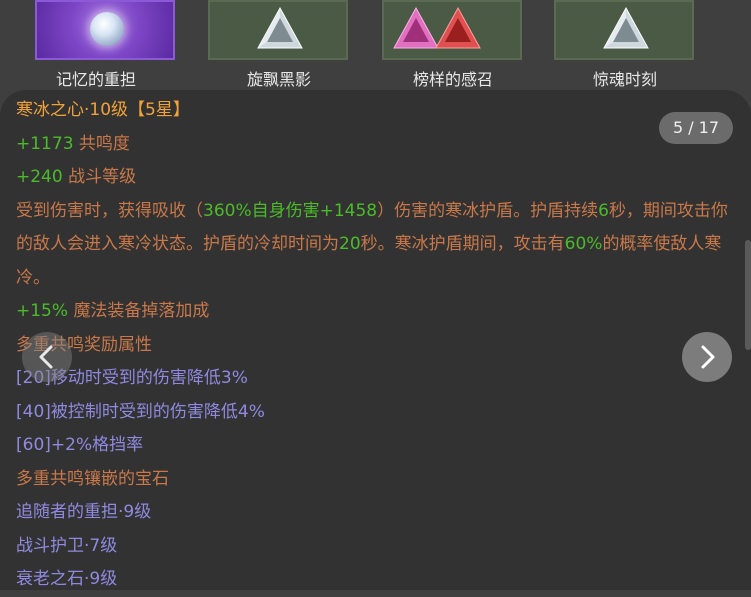  Describe the element at coordinates (350, 244) in the screenshot. I see `effect-value: 20` at that location.